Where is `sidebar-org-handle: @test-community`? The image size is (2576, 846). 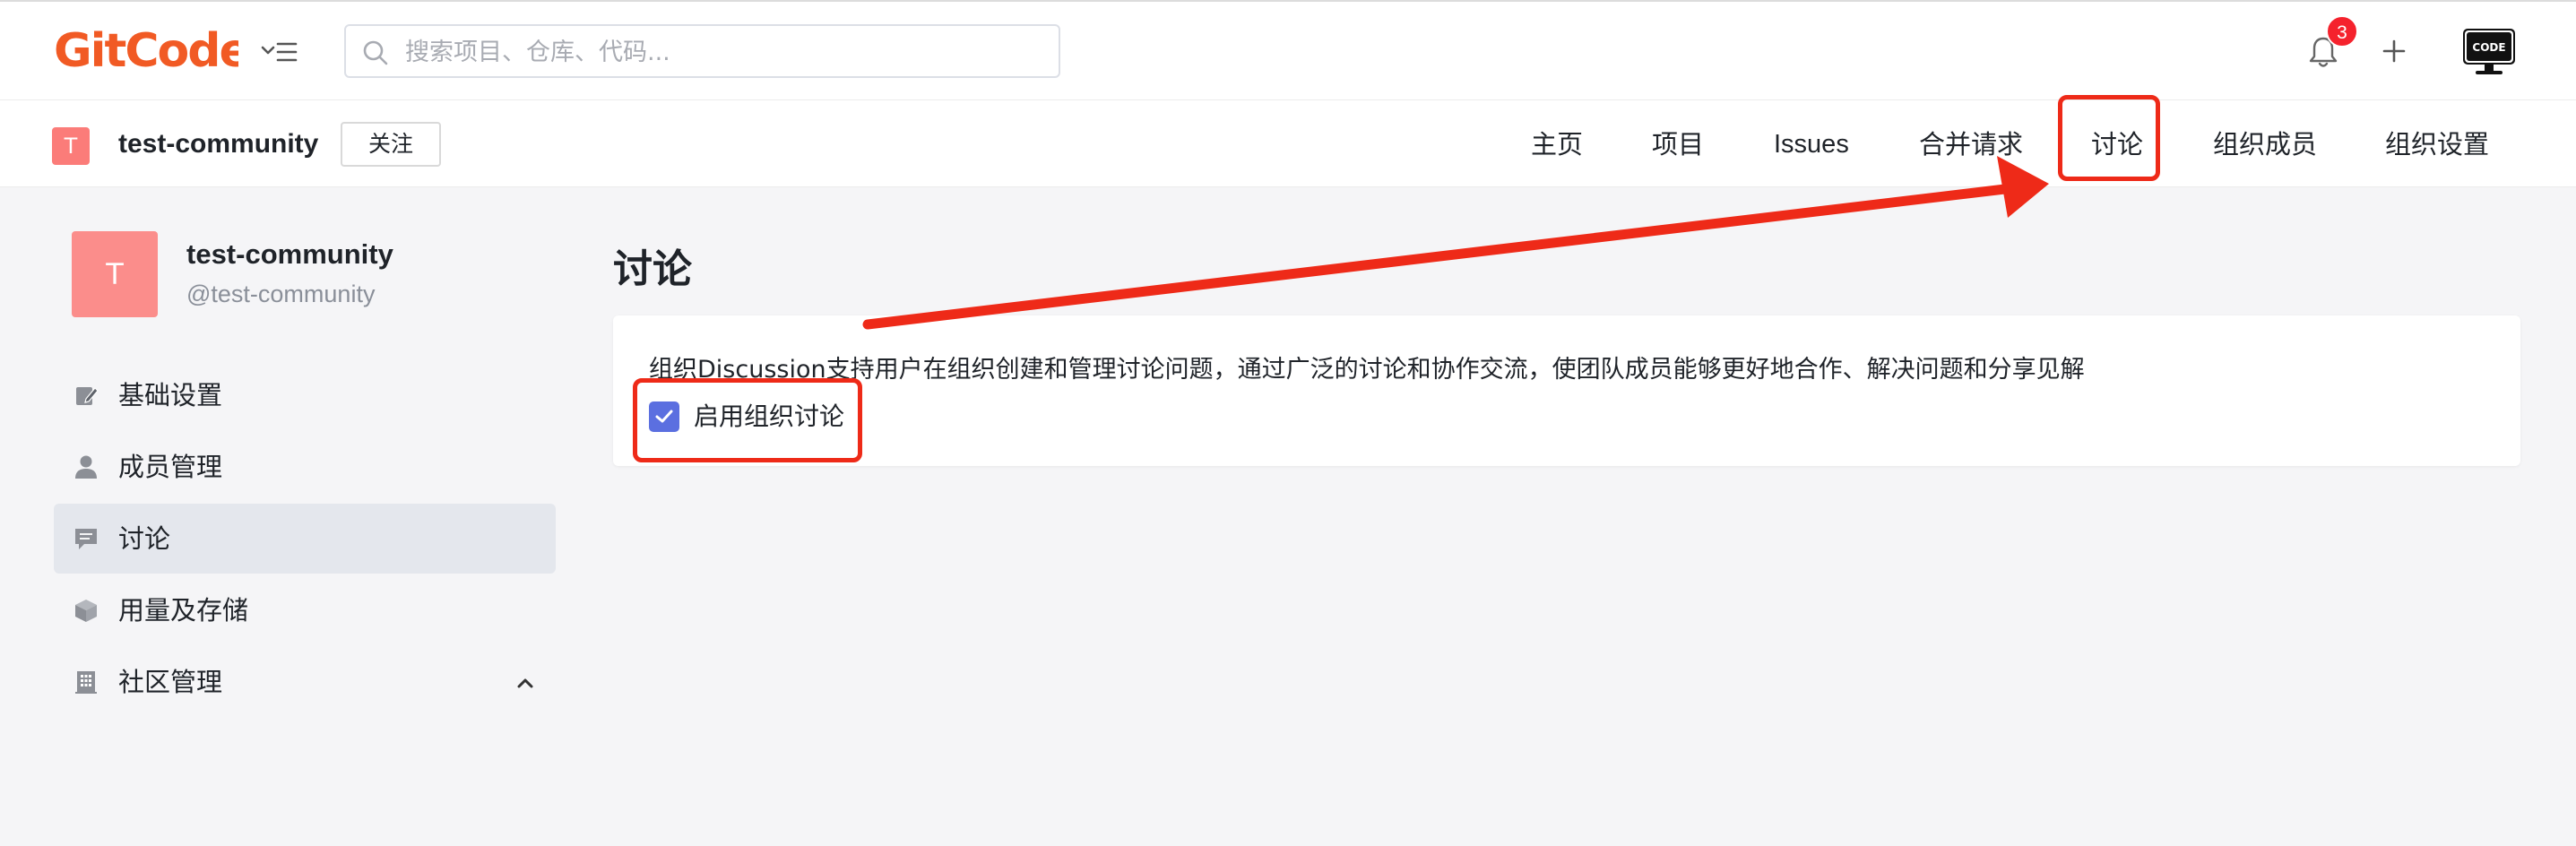
sidebar-org-handle: @test-community is located at coordinates (281, 294).